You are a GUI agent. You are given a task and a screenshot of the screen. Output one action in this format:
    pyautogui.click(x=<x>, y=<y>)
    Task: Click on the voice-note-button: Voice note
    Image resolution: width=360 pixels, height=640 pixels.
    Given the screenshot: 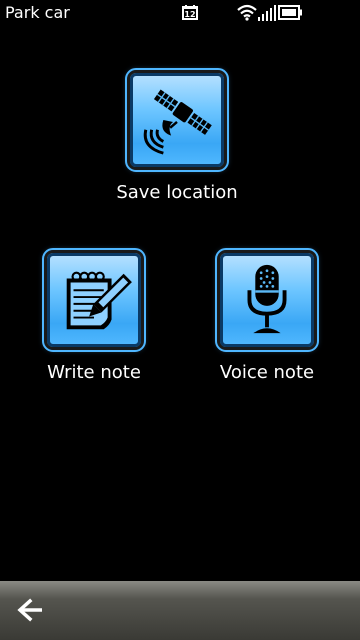 What is the action you would take?
    pyautogui.click(x=267, y=315)
    